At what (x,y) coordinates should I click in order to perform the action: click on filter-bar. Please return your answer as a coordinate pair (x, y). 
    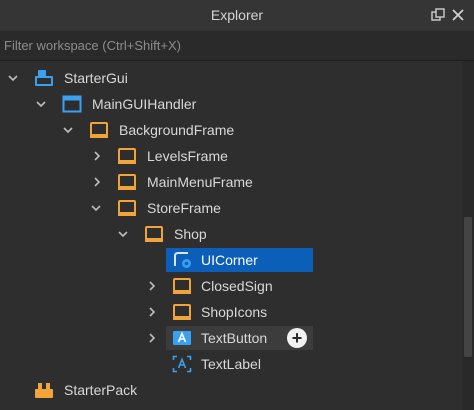
    Looking at the image, I should click on (237, 46).